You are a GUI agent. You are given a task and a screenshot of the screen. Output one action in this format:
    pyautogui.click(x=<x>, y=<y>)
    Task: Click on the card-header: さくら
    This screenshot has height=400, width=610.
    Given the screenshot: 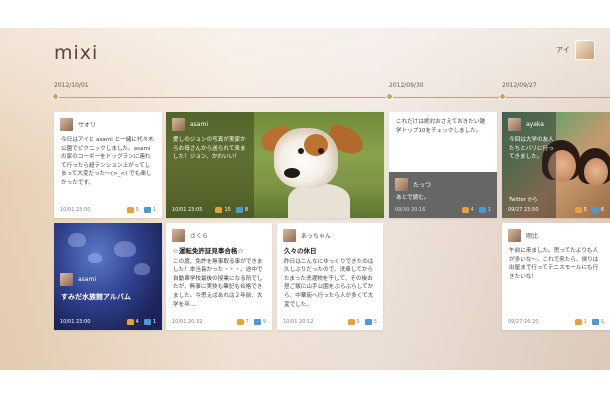 What is the action you would take?
    pyautogui.click(x=190, y=235)
    